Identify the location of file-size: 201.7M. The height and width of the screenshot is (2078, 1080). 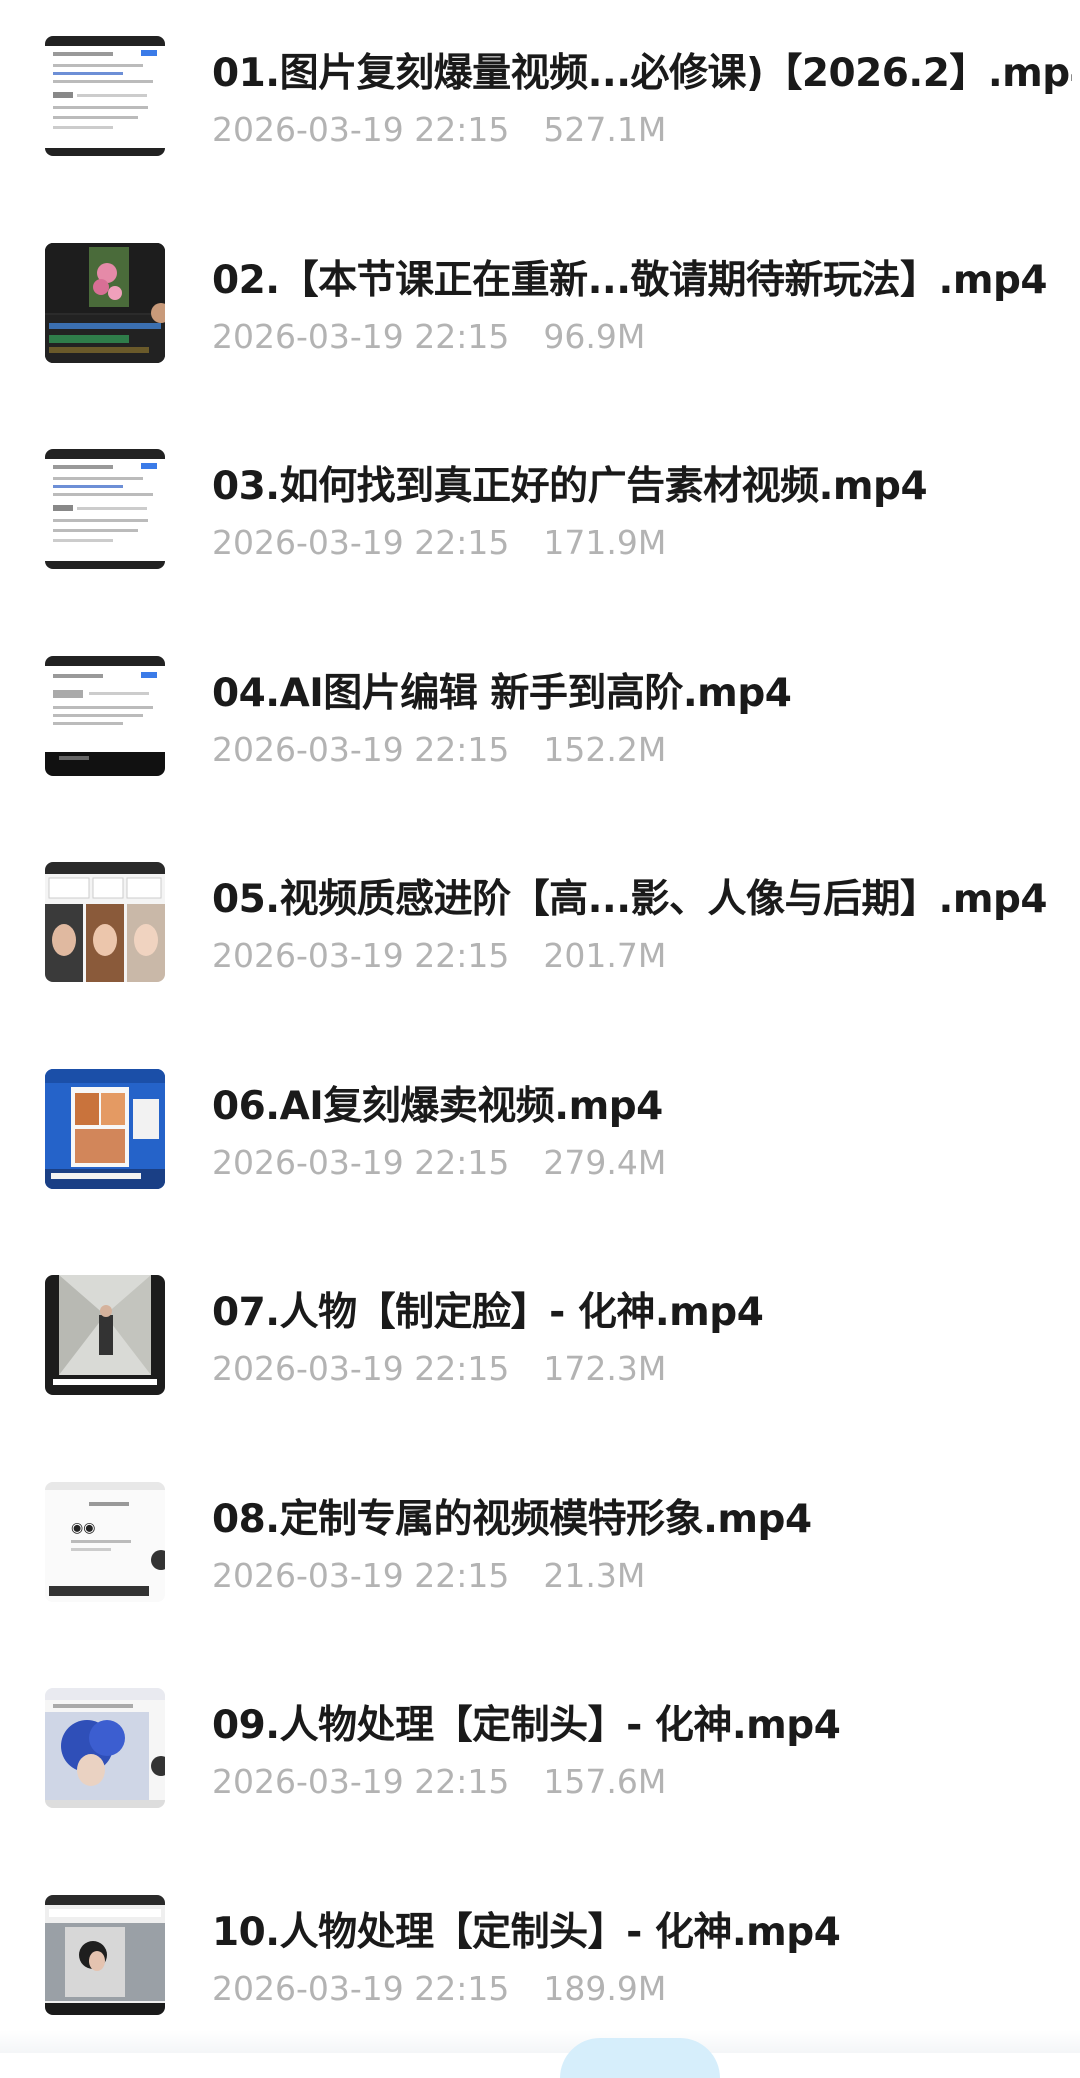
(605, 955).